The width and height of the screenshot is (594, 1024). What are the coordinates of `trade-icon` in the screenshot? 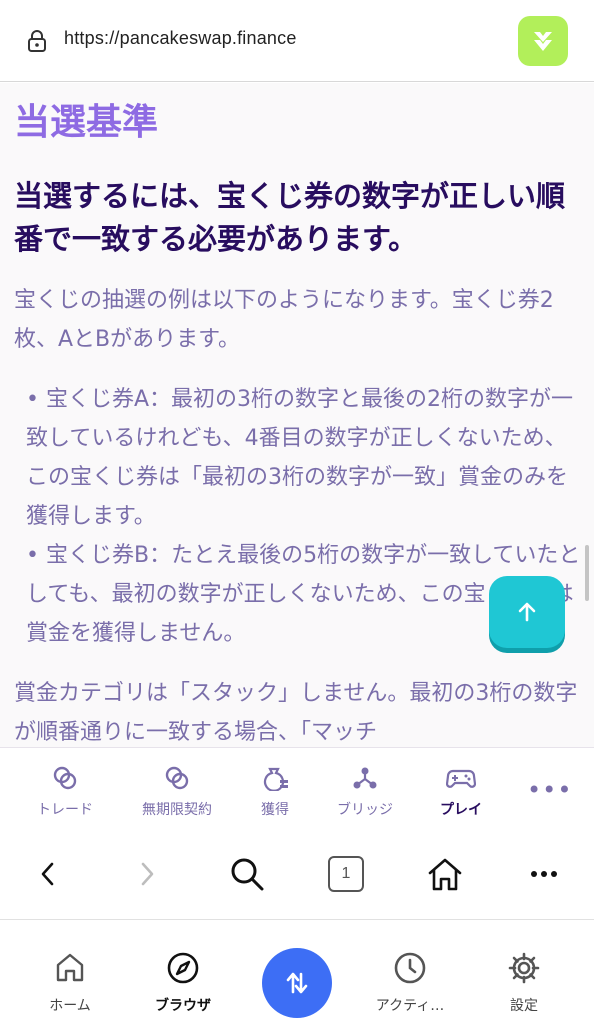 It's located at (65, 778).